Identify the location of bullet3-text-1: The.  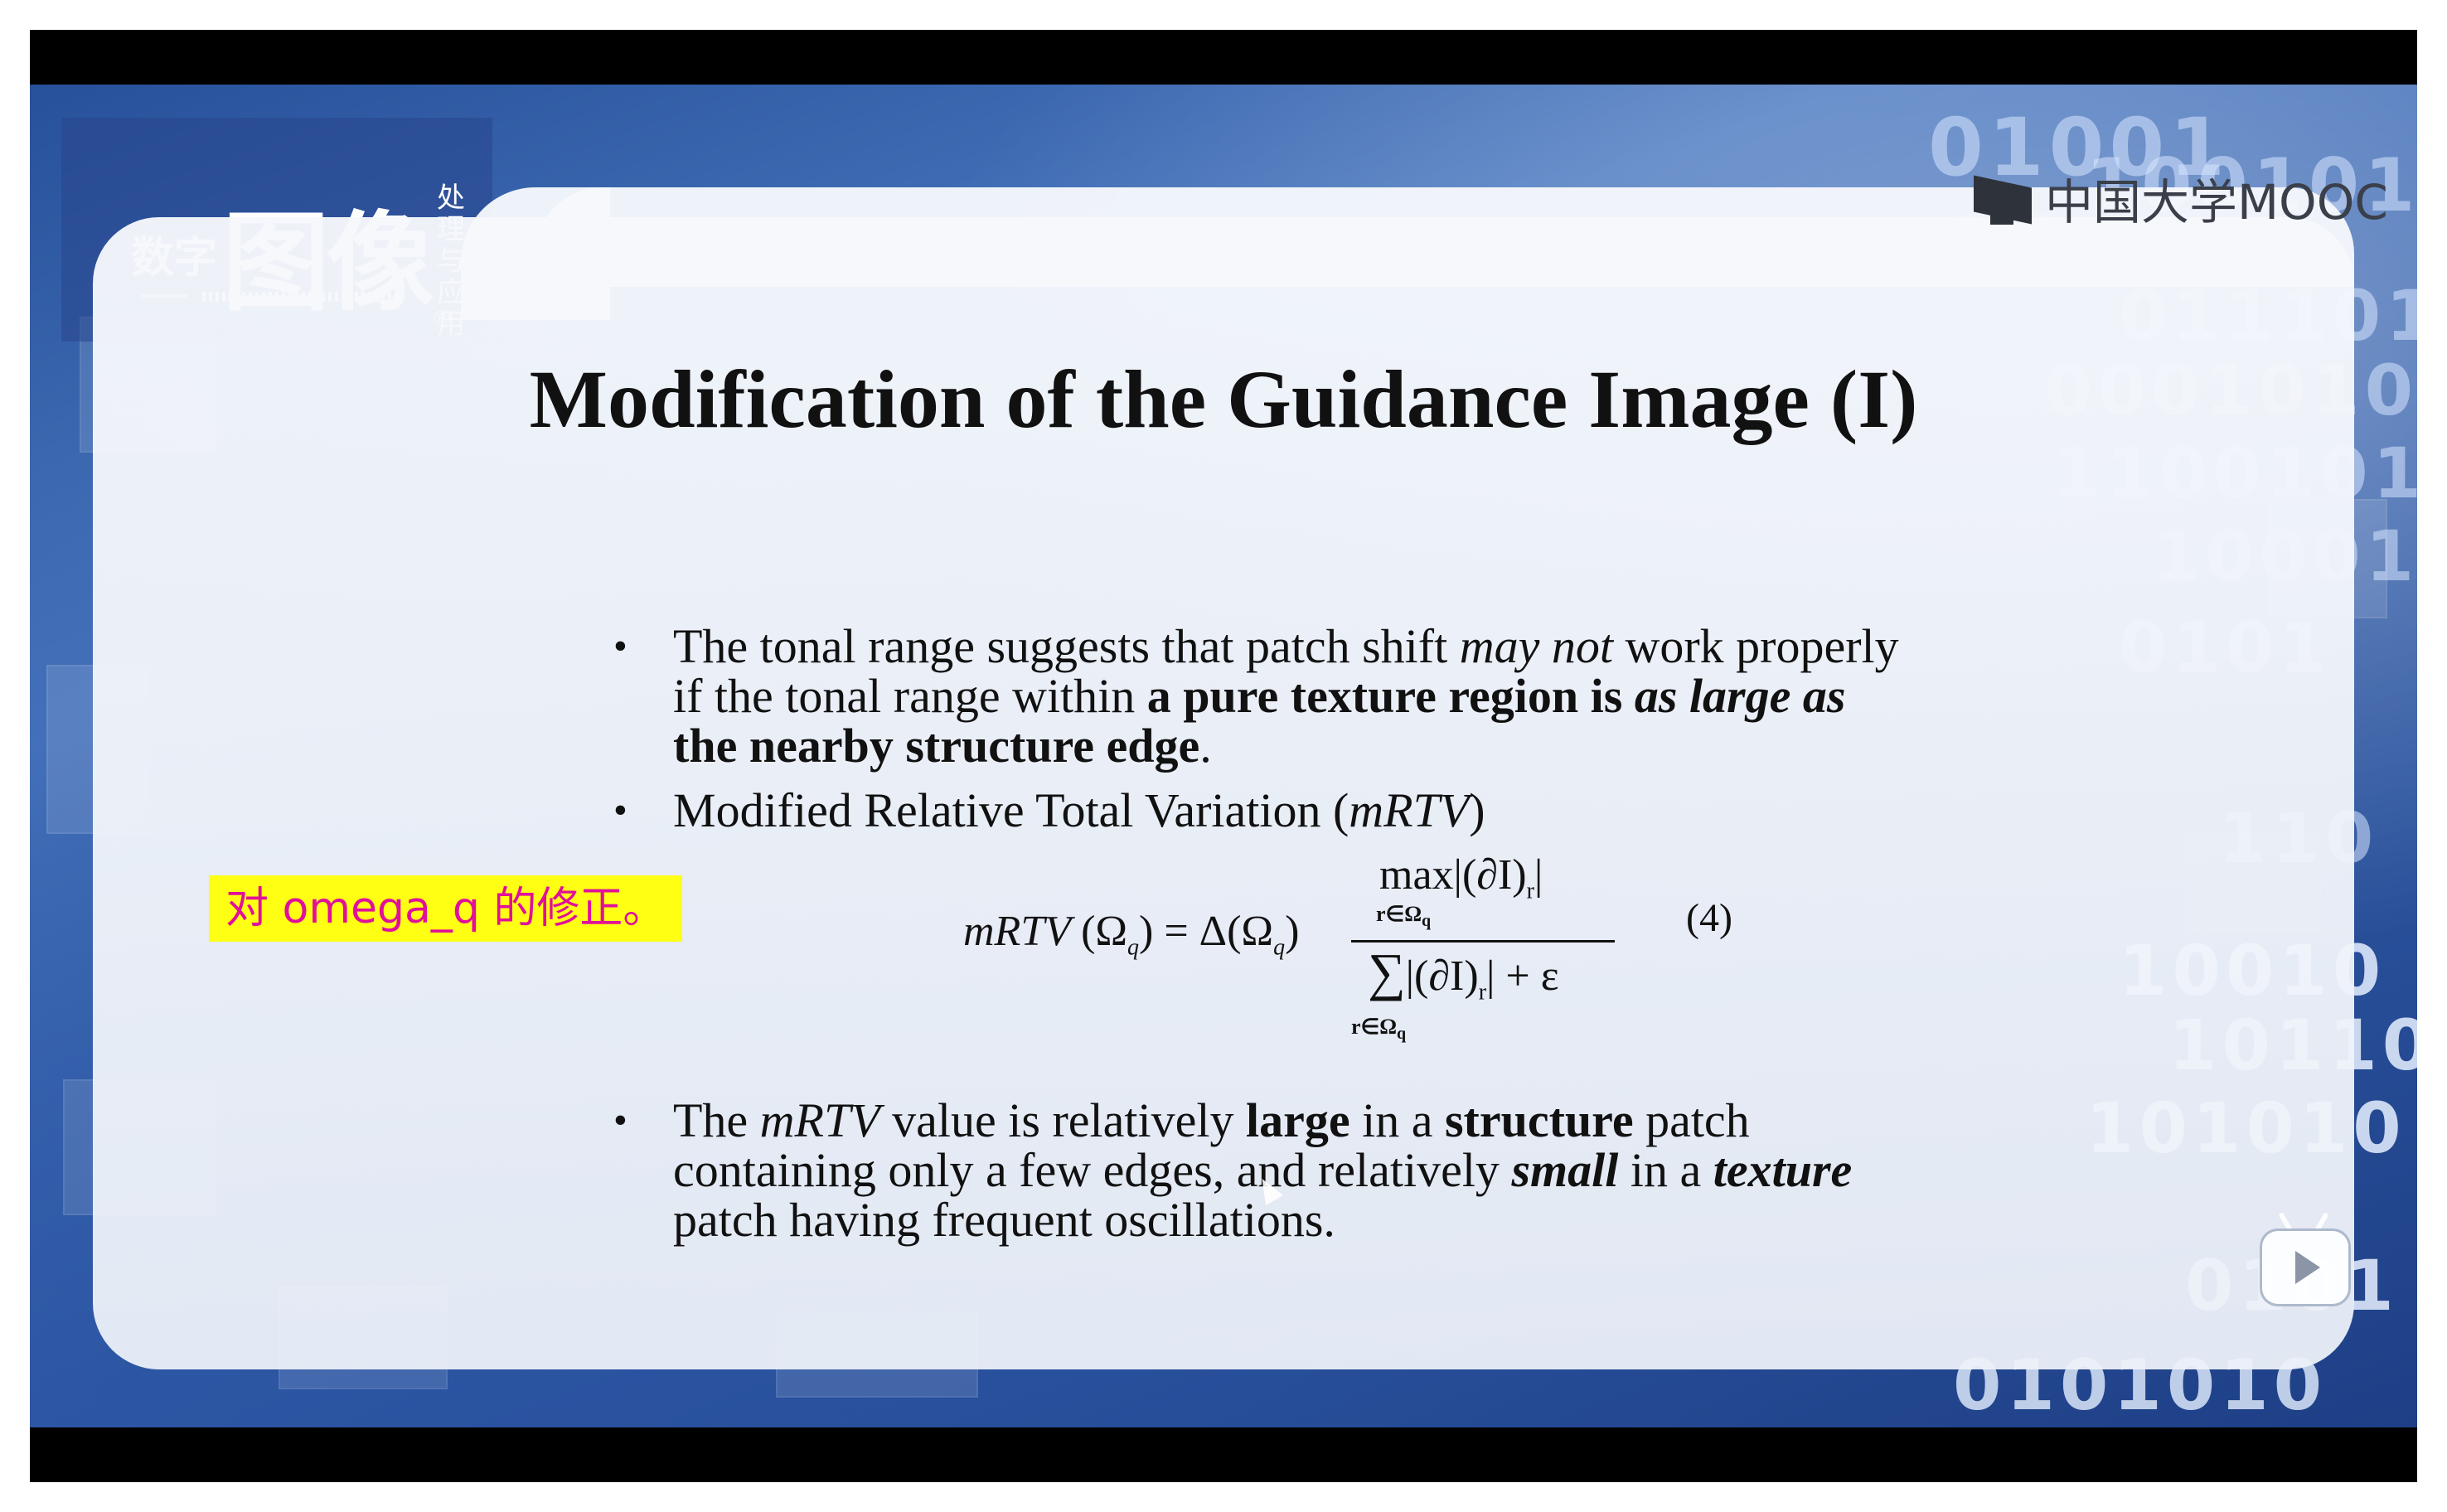
(716, 1120).